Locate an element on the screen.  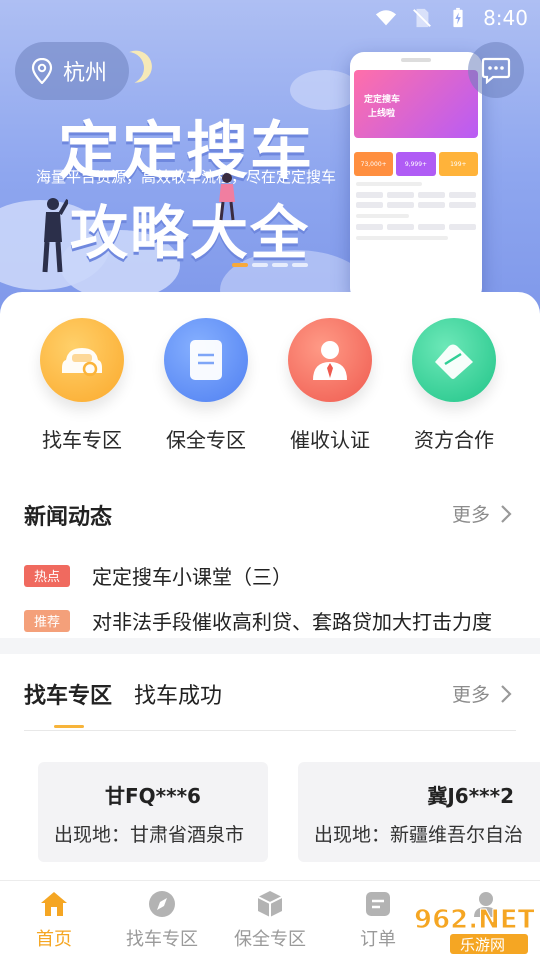
phone-stat-card: 9,999+ is located at coordinates (416, 164).